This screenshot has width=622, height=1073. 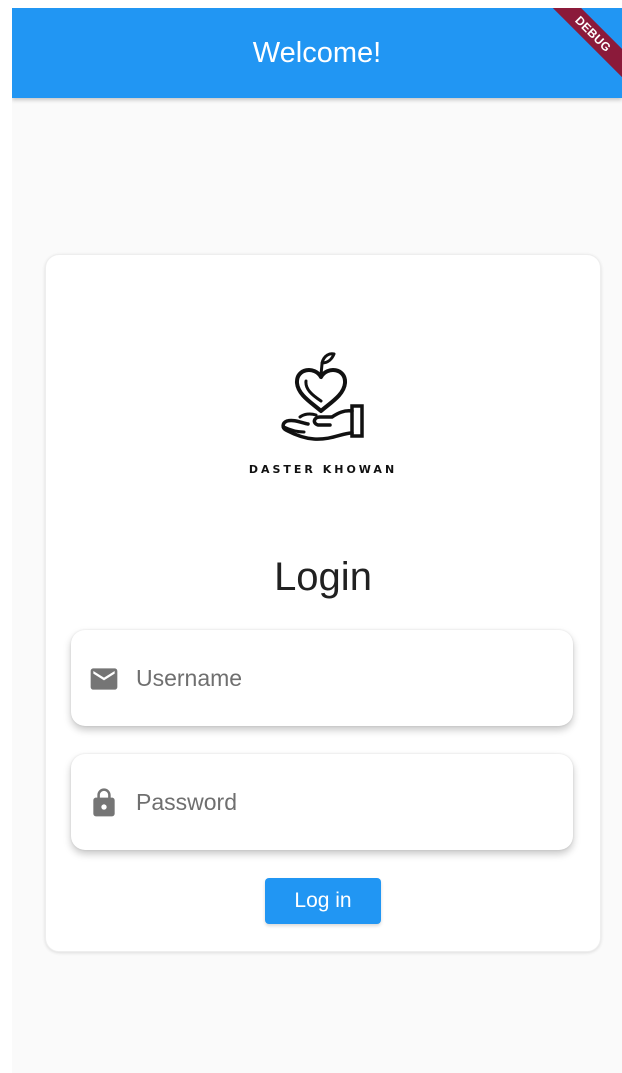 I want to click on password-input, so click(x=346, y=802).